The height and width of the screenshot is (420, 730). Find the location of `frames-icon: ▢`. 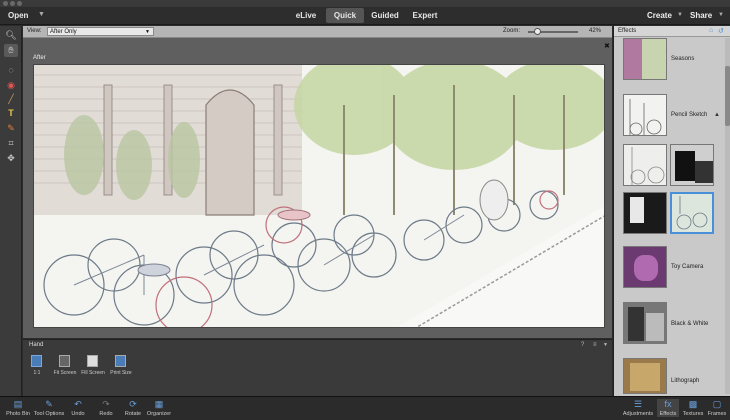

frames-icon: ▢ is located at coordinates (717, 404).